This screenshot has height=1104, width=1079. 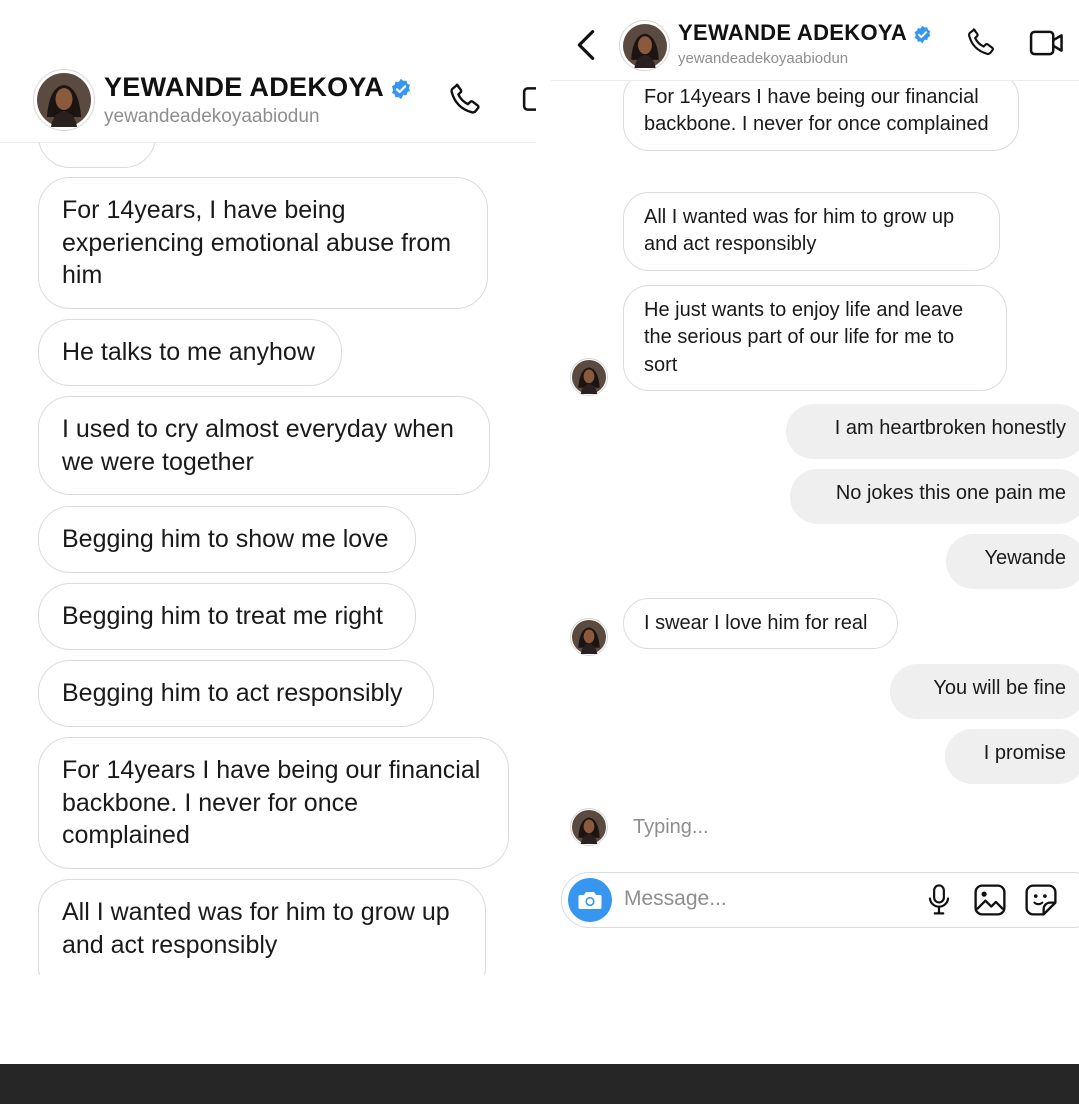 What do you see at coordinates (227, 616) in the screenshot?
I see `message-bubble: Begging him to treat me right` at bounding box center [227, 616].